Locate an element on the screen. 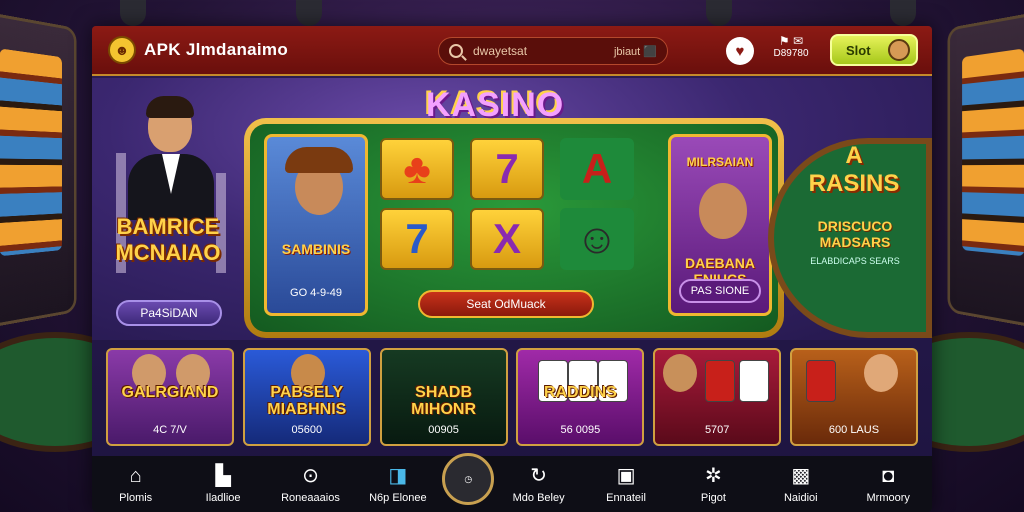 The width and height of the screenshot is (1024, 512). nav-item-memory: ◘ Mrmoory is located at coordinates (888, 484).